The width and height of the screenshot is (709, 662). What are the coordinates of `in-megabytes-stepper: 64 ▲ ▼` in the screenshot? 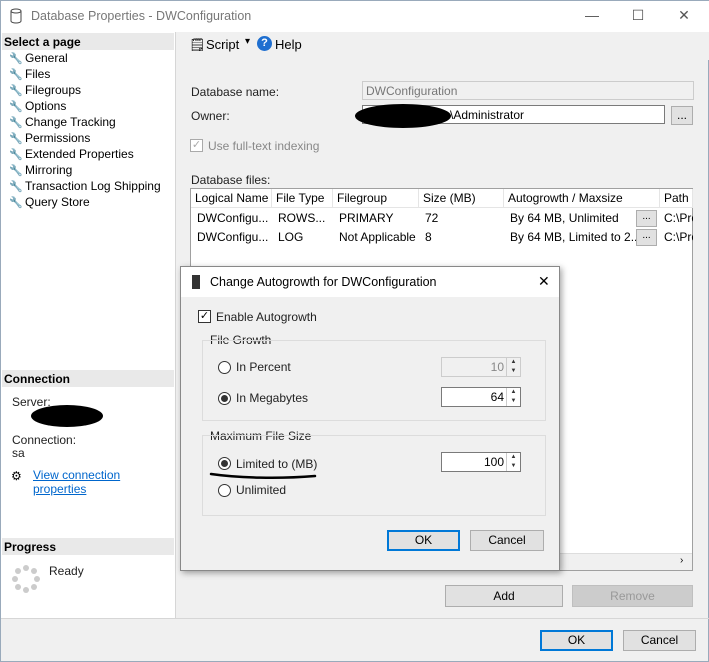 It's located at (481, 397).